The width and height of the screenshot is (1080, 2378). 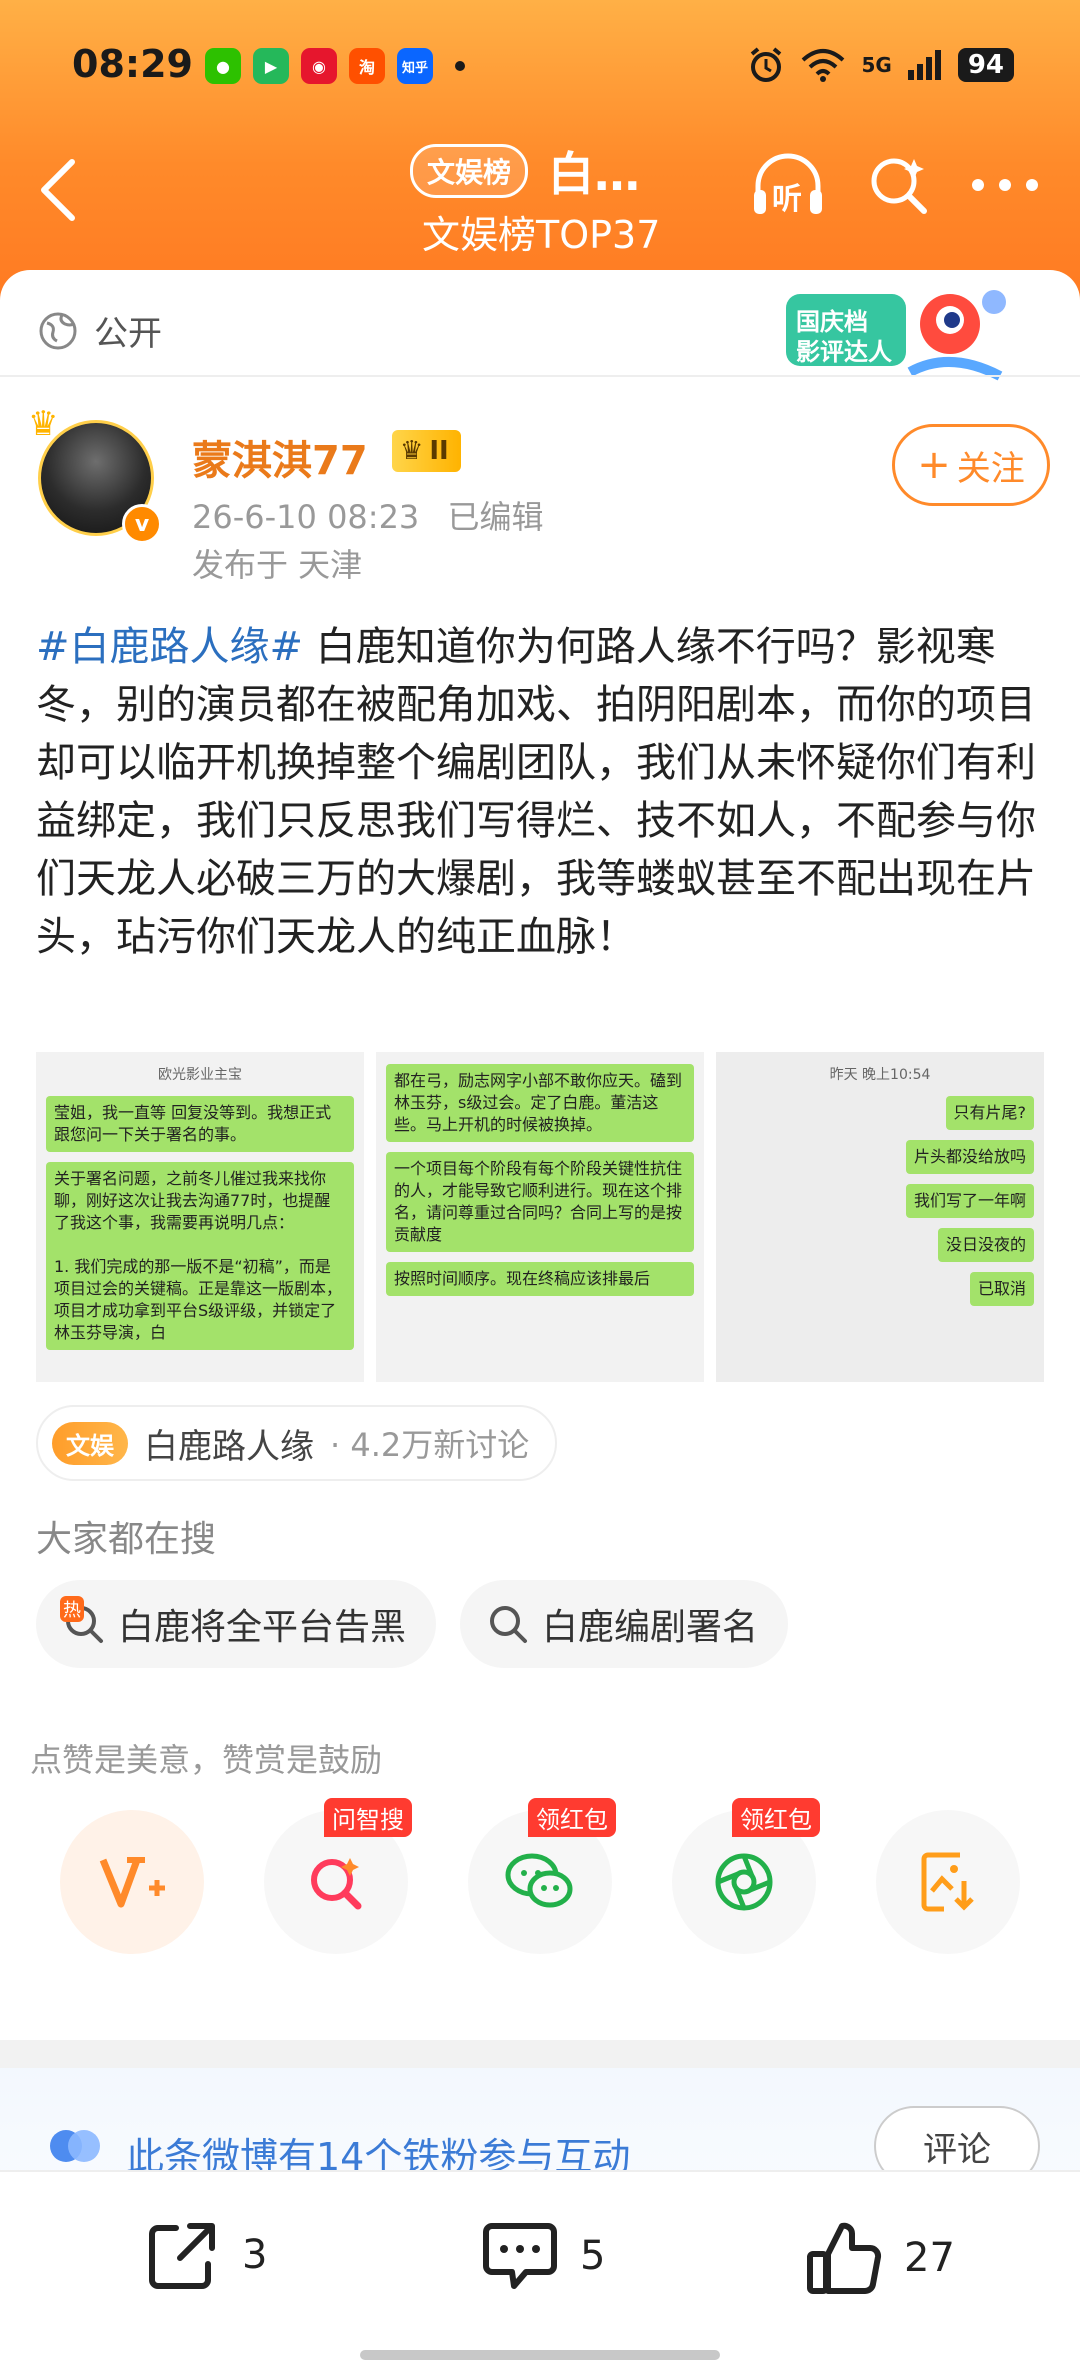 What do you see at coordinates (460, 66) in the screenshot?
I see `more-notifications-dot` at bounding box center [460, 66].